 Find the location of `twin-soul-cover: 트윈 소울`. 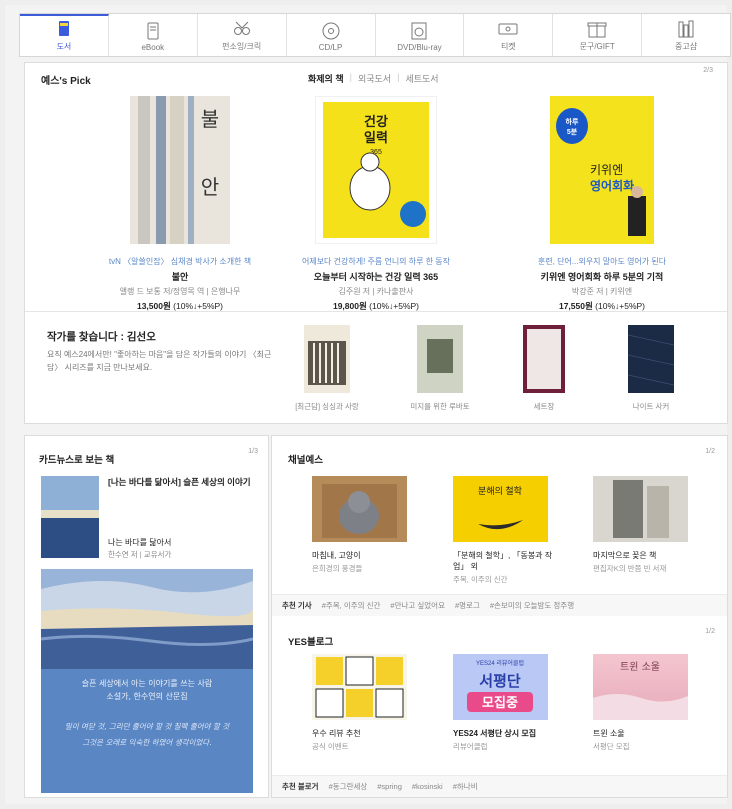

twin-soul-cover: 트윈 소울 is located at coordinates (640, 687).